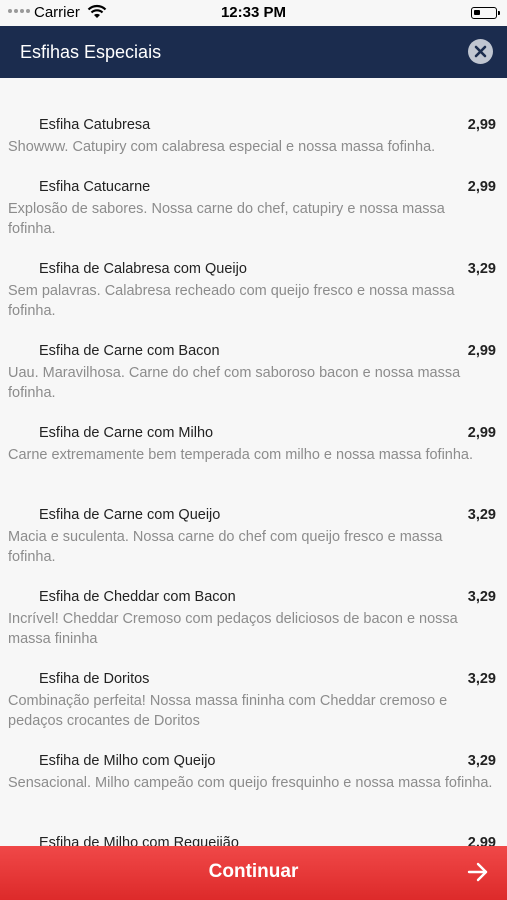 Image resolution: width=507 pixels, height=900 pixels. Describe the element at coordinates (253, 840) in the screenshot. I see `product-item: Esfiha de Milho com Requeijão 2,99` at that location.